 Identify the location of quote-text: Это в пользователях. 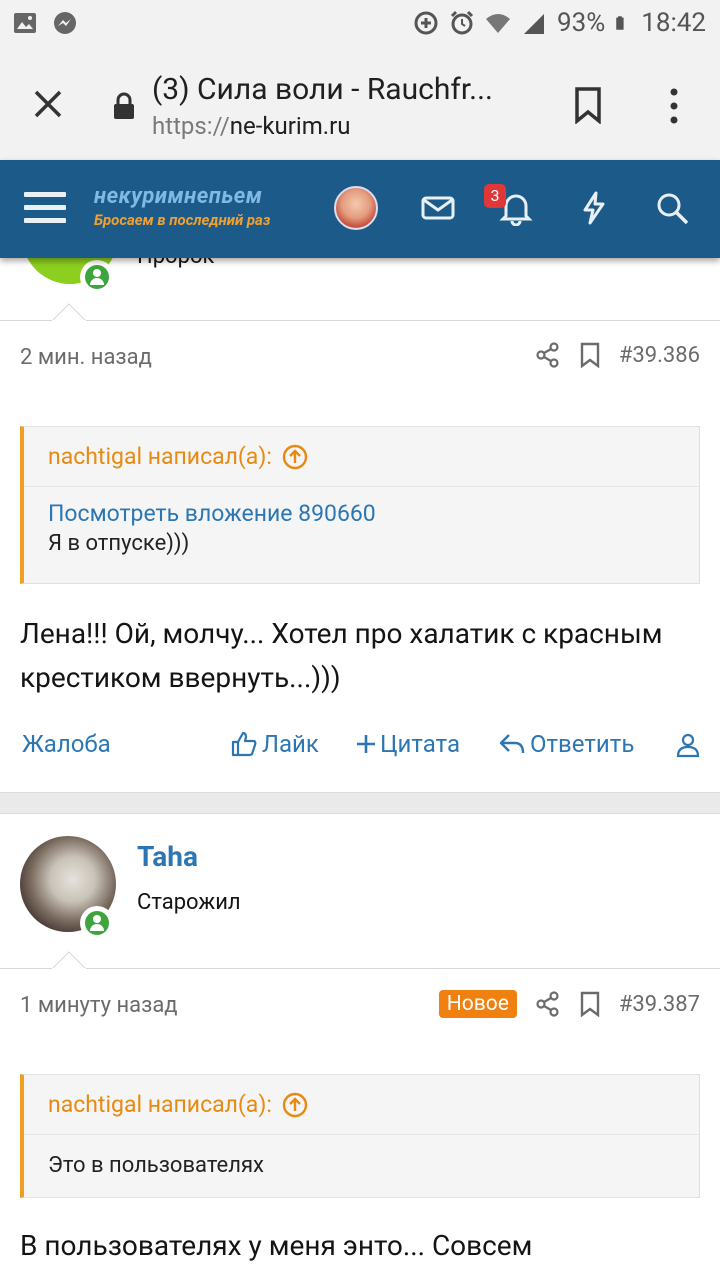
(156, 1165).